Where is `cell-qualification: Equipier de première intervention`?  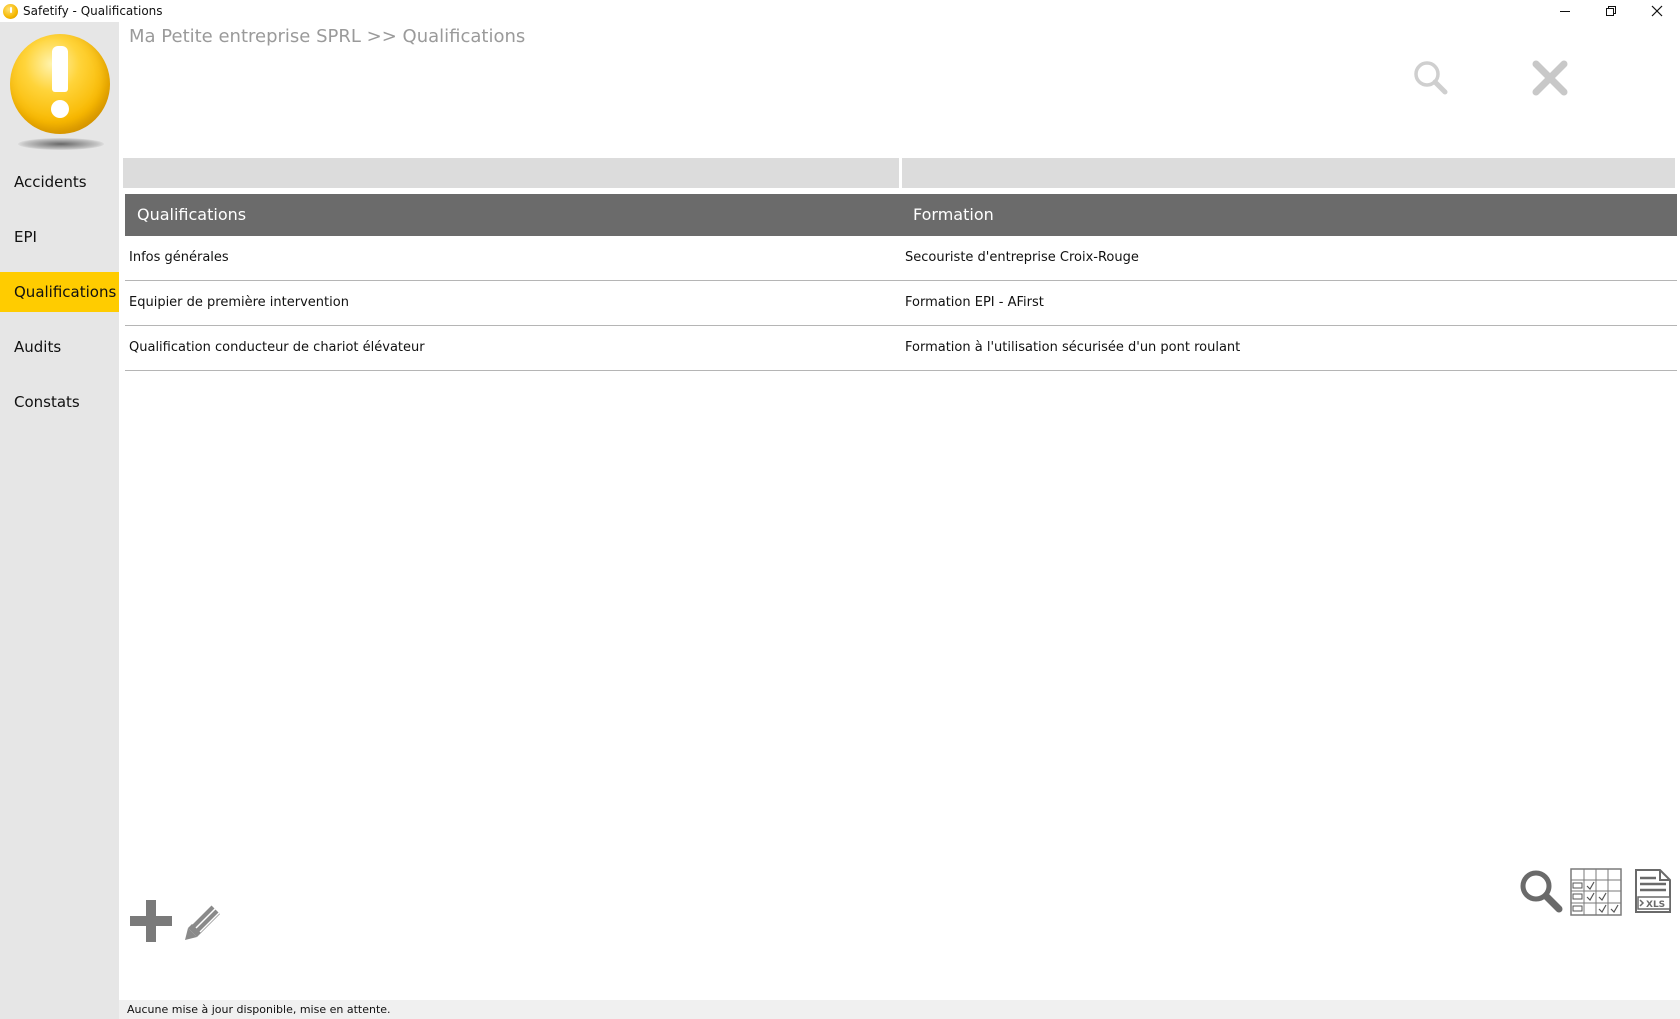 cell-qualification: Equipier de première intervention is located at coordinates (239, 302).